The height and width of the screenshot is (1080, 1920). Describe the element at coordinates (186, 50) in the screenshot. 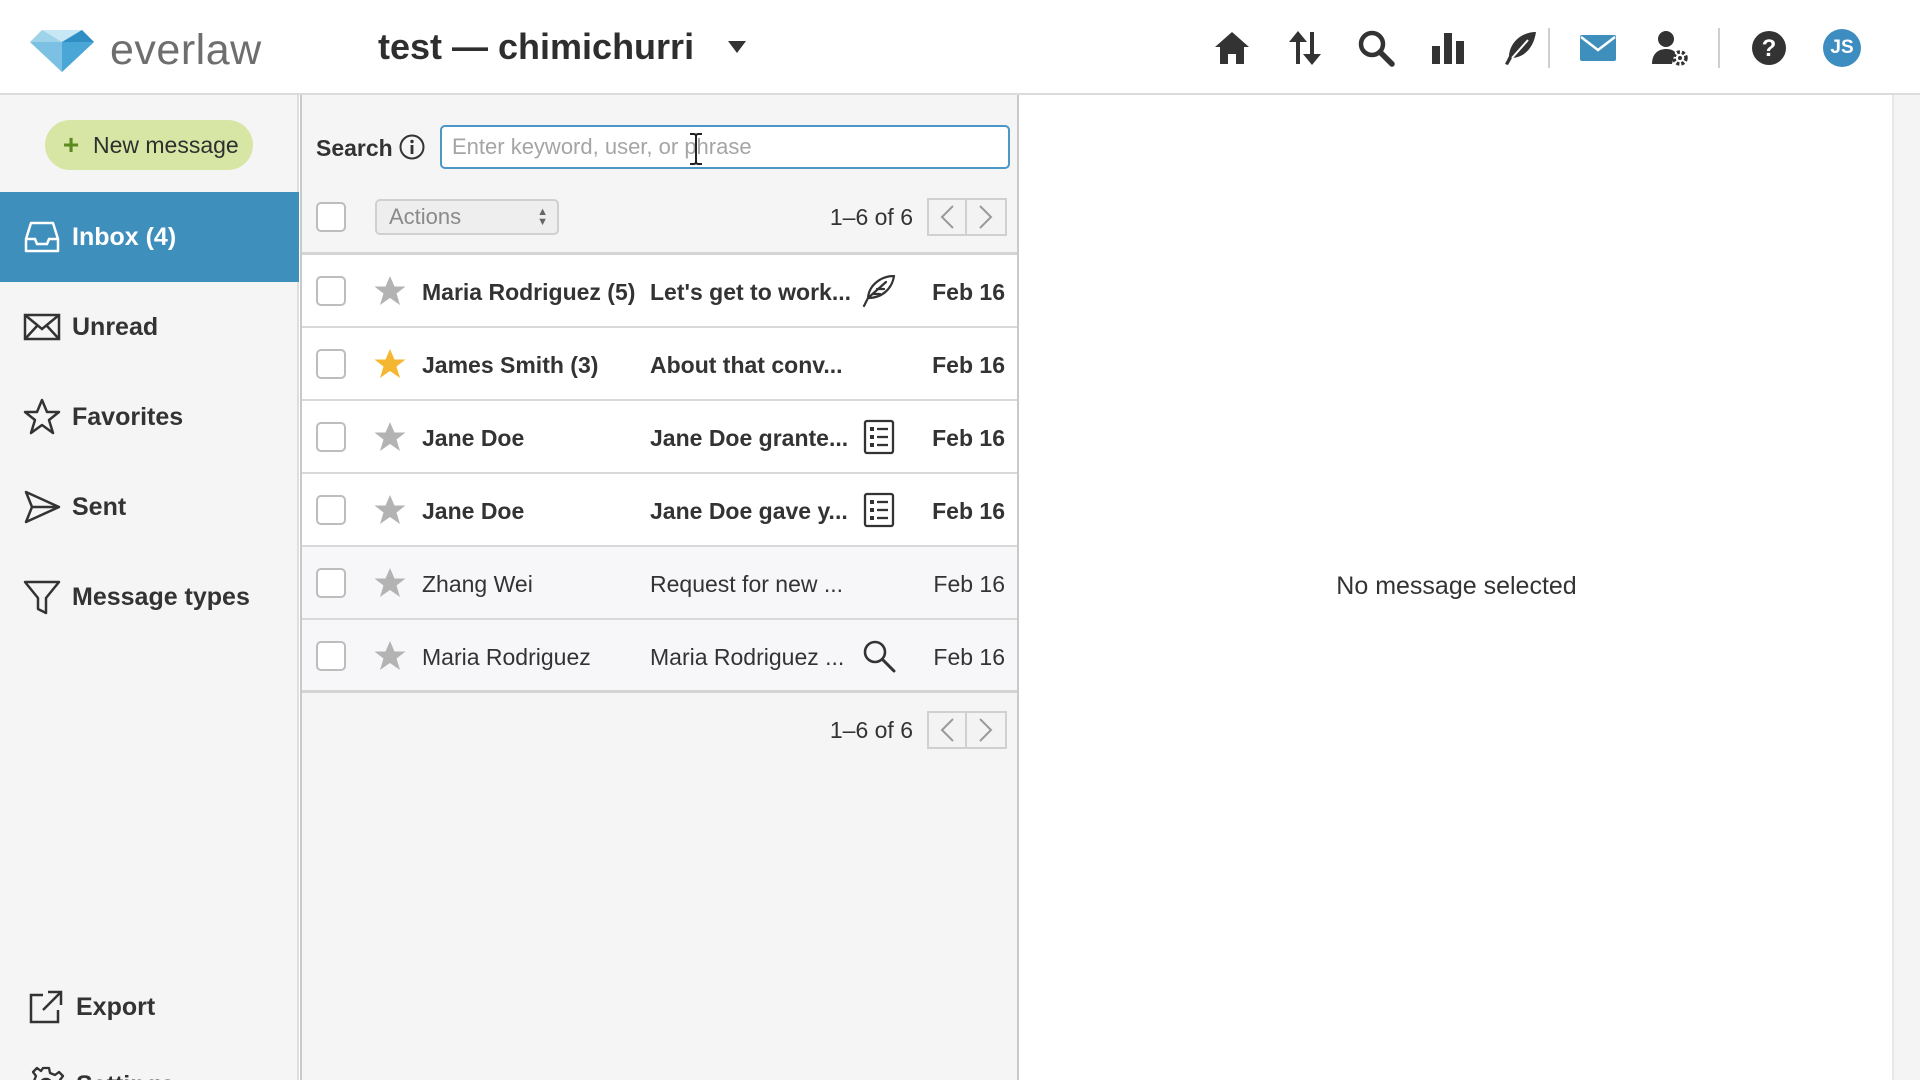

I see `logo-text: everlaw` at that location.